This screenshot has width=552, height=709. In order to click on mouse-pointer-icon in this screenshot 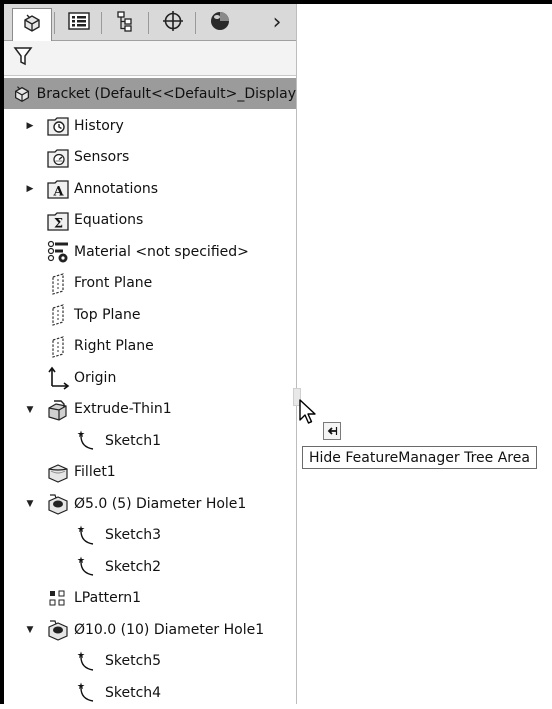, I will do `click(308, 415)`.